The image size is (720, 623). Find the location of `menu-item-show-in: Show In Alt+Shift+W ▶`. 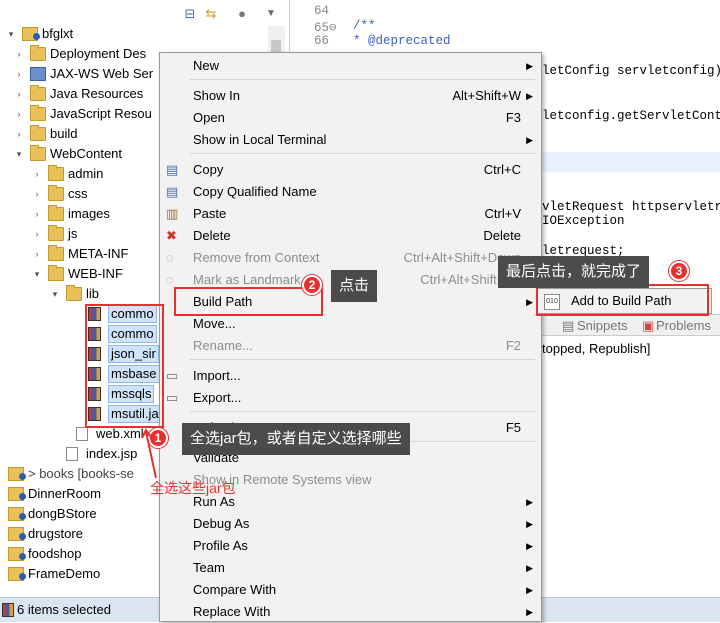

menu-item-show-in: Show In Alt+Shift+W ▶ is located at coordinates (350, 96).